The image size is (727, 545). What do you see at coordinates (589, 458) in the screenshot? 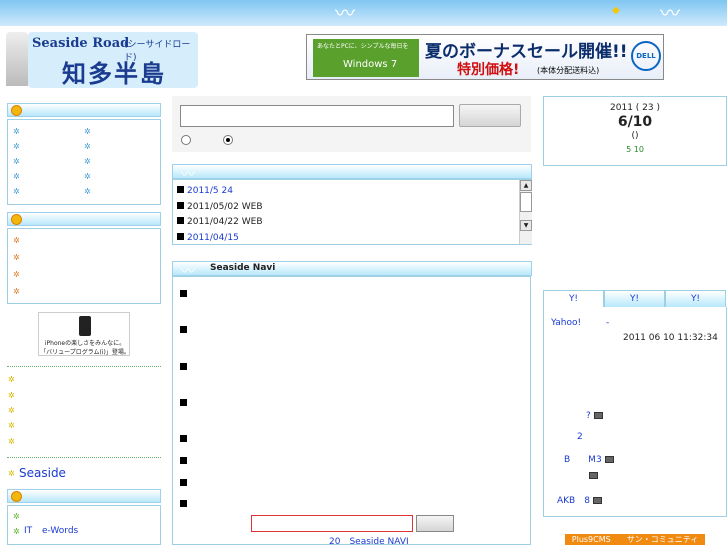
I see `yahoo-item: B M3` at bounding box center [589, 458].